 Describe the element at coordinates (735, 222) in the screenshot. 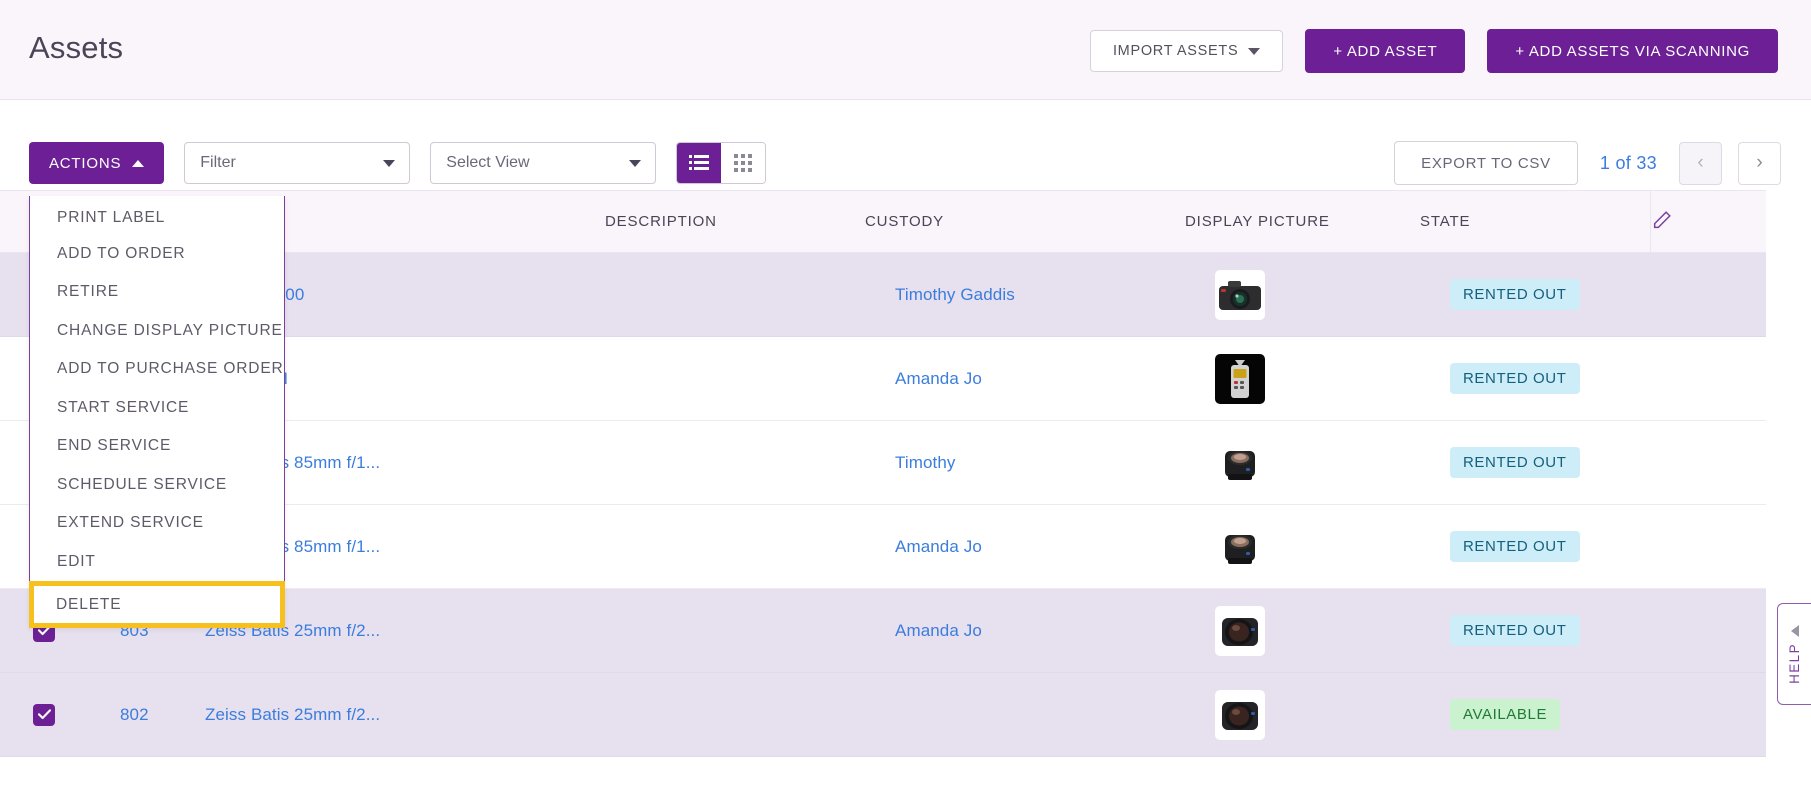

I see `th-description: DESCRIPTION` at that location.